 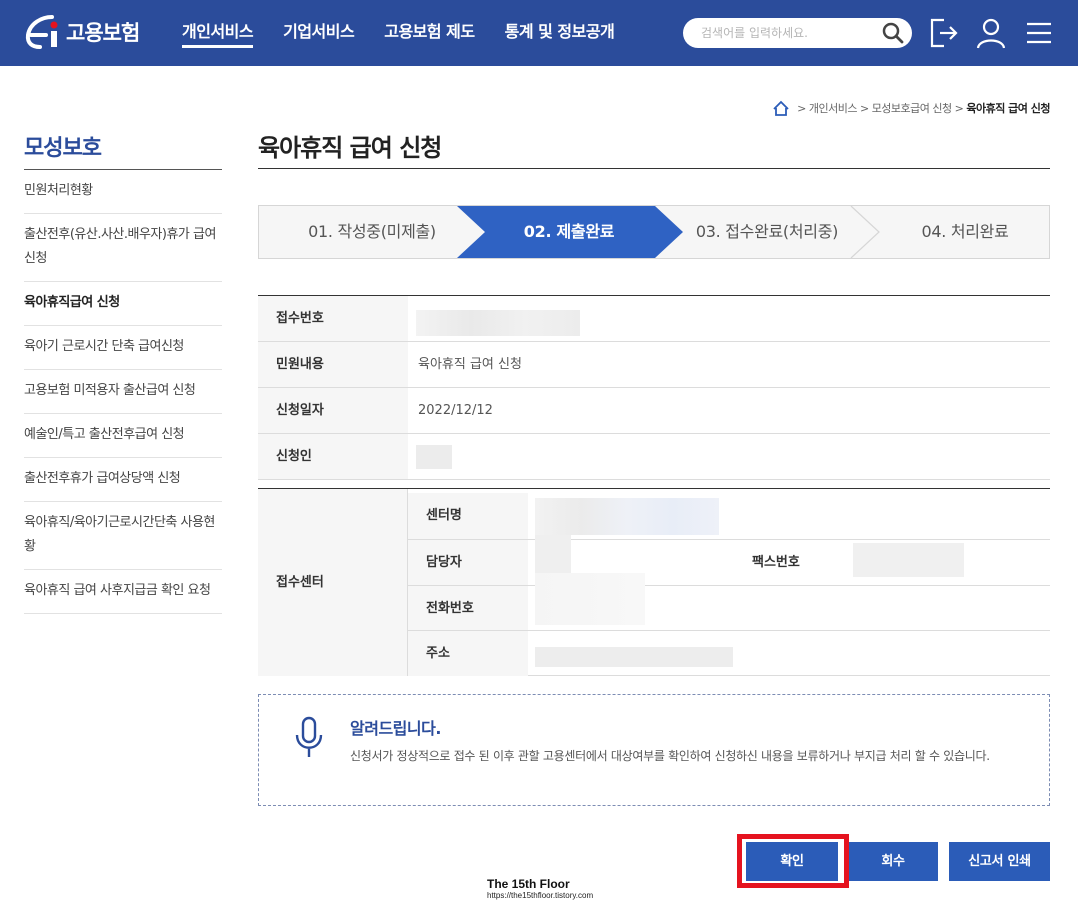 I want to click on notice-title: 알려드립니다., so click(x=395, y=728).